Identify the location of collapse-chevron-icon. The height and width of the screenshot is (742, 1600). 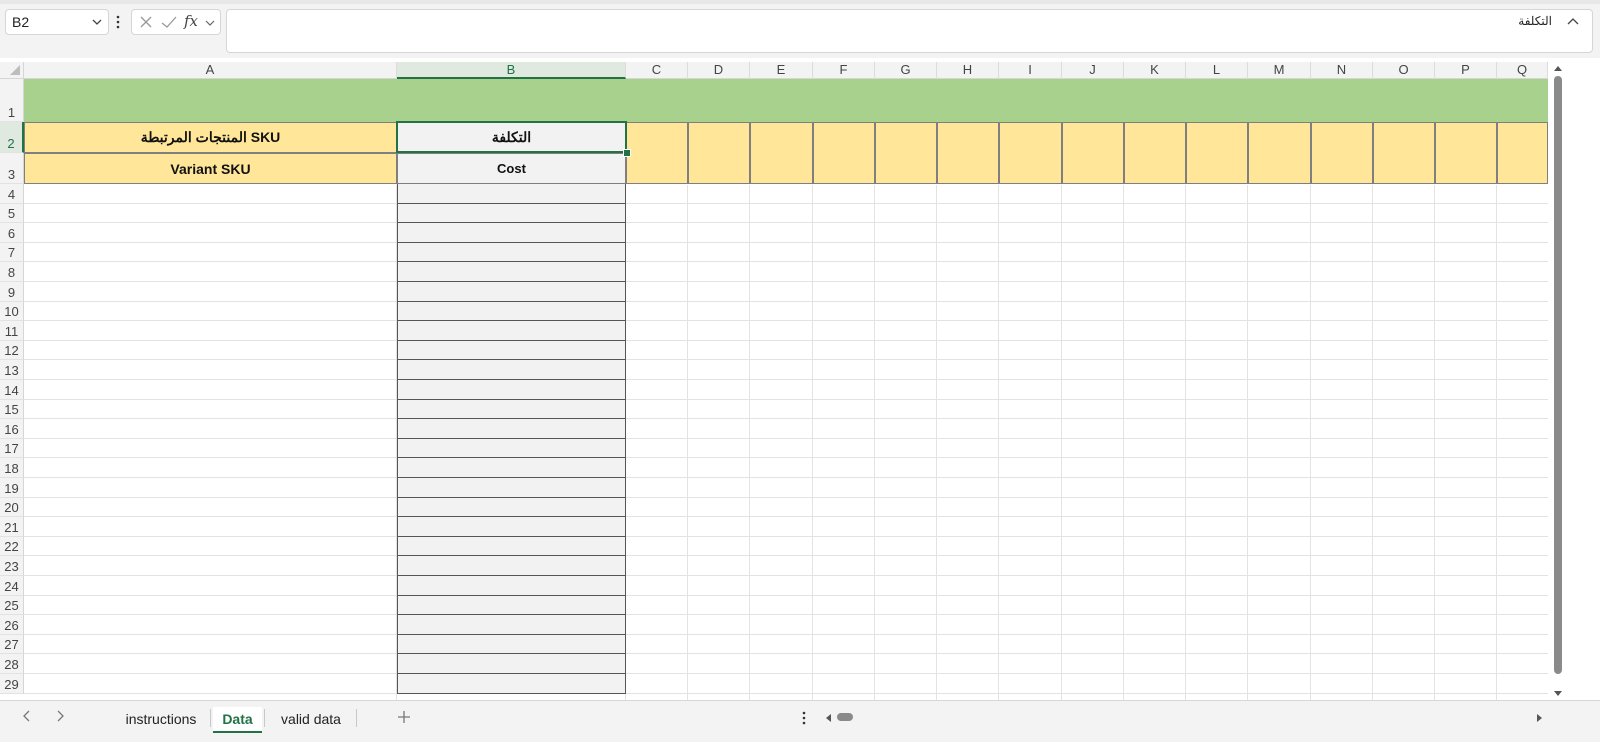
(1573, 21).